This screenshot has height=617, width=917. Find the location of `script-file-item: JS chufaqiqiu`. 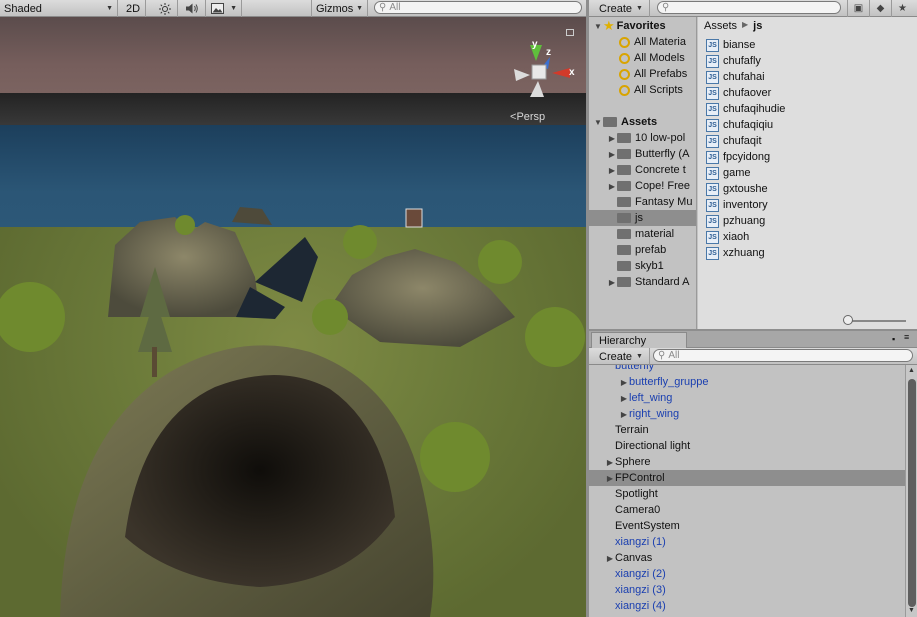

script-file-item: JS chufaqiqiu is located at coordinates (739, 125).